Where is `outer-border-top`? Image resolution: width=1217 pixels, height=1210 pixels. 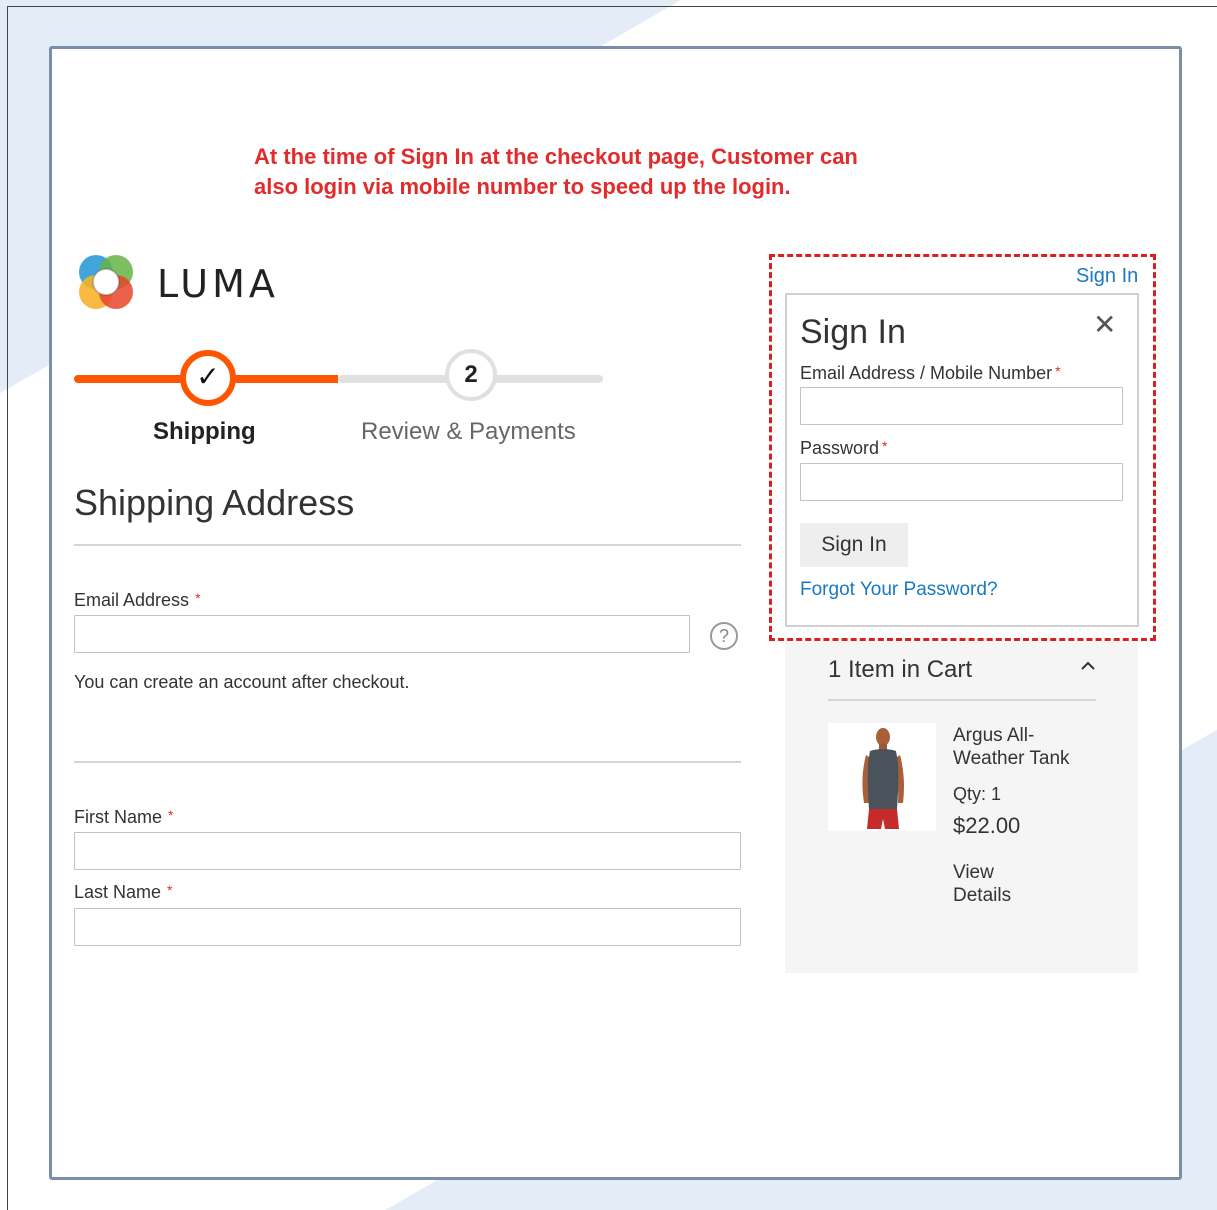
outer-border-top is located at coordinates (612, 6).